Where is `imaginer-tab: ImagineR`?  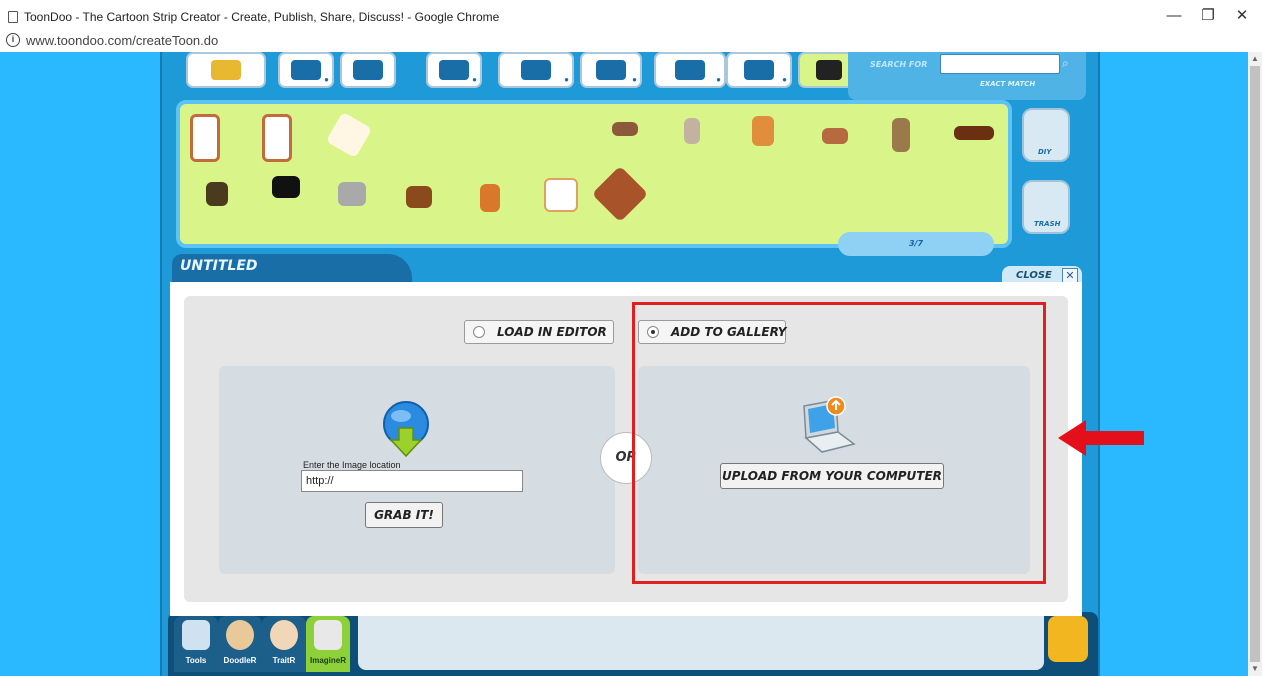 imaginer-tab: ImagineR is located at coordinates (328, 644).